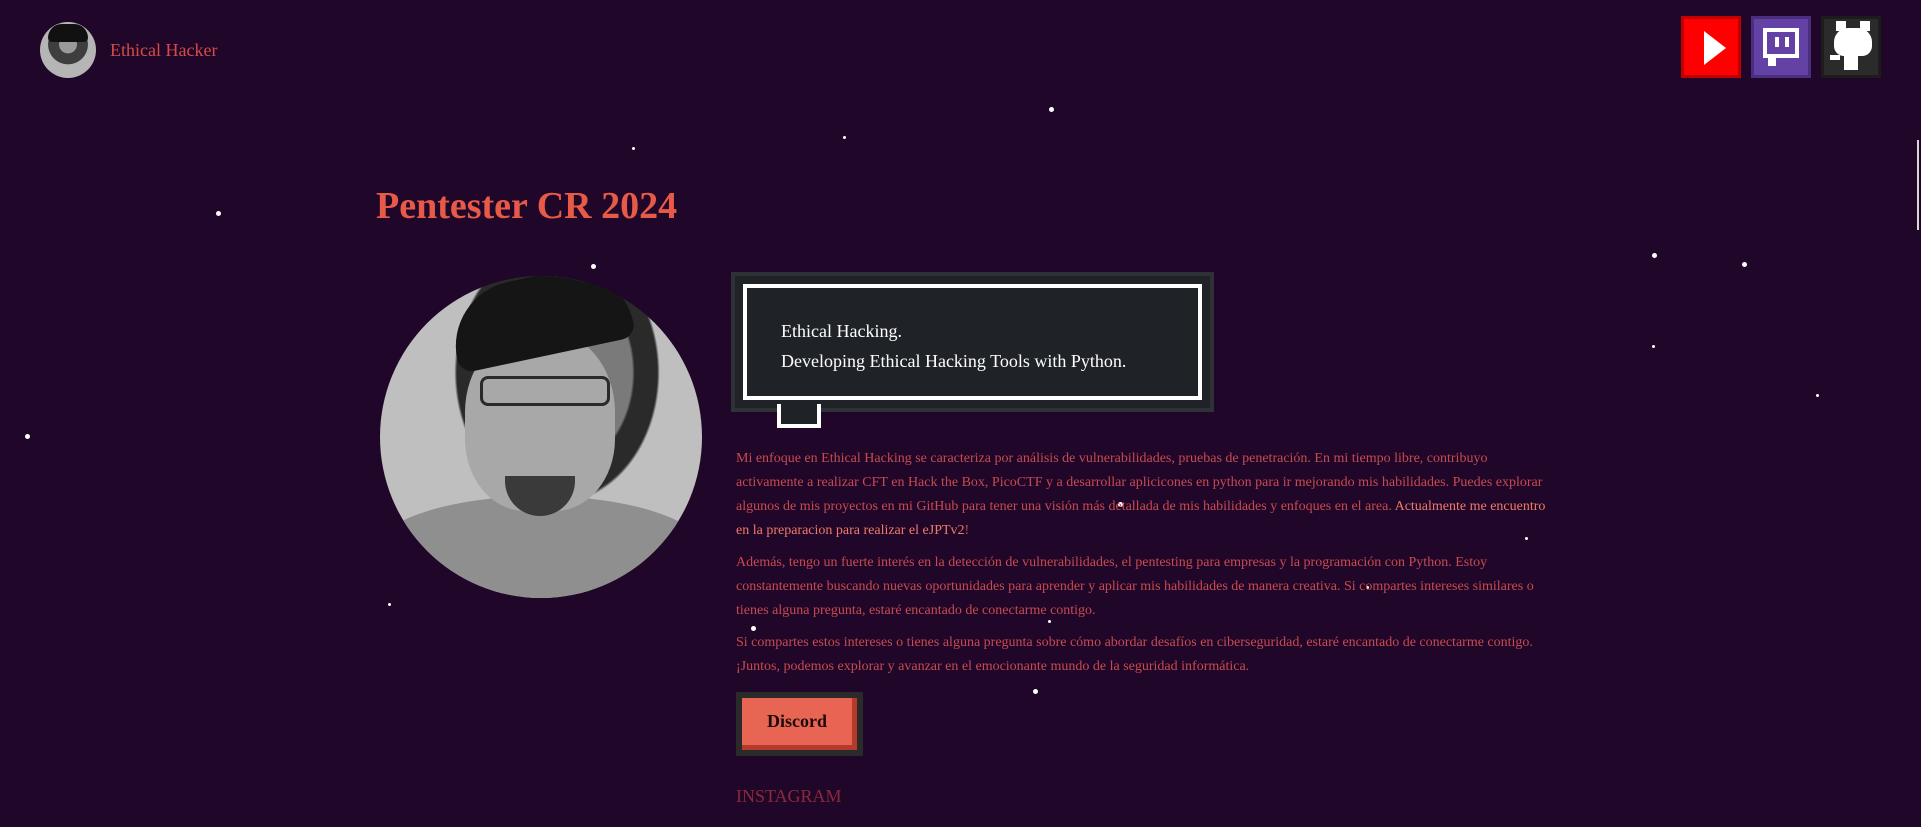 The height and width of the screenshot is (827, 1921). I want to click on brand-name: Ethical Hacker, so click(164, 49).